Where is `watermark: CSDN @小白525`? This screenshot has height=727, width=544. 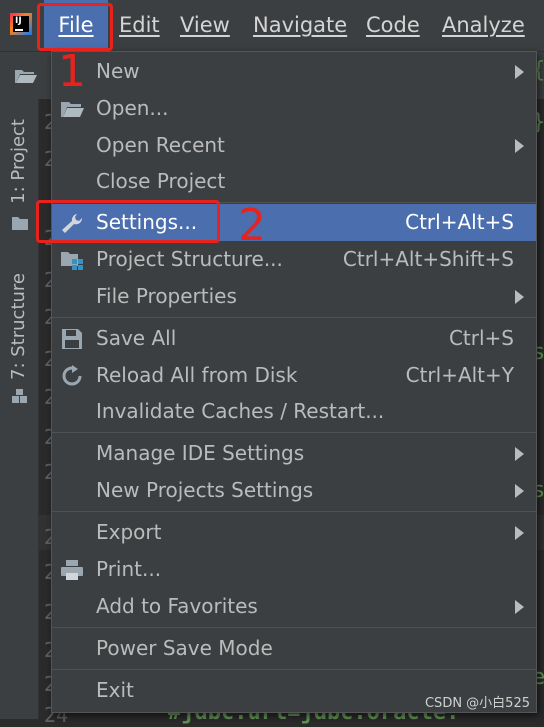 watermark: CSDN @小白525 is located at coordinates (477, 703).